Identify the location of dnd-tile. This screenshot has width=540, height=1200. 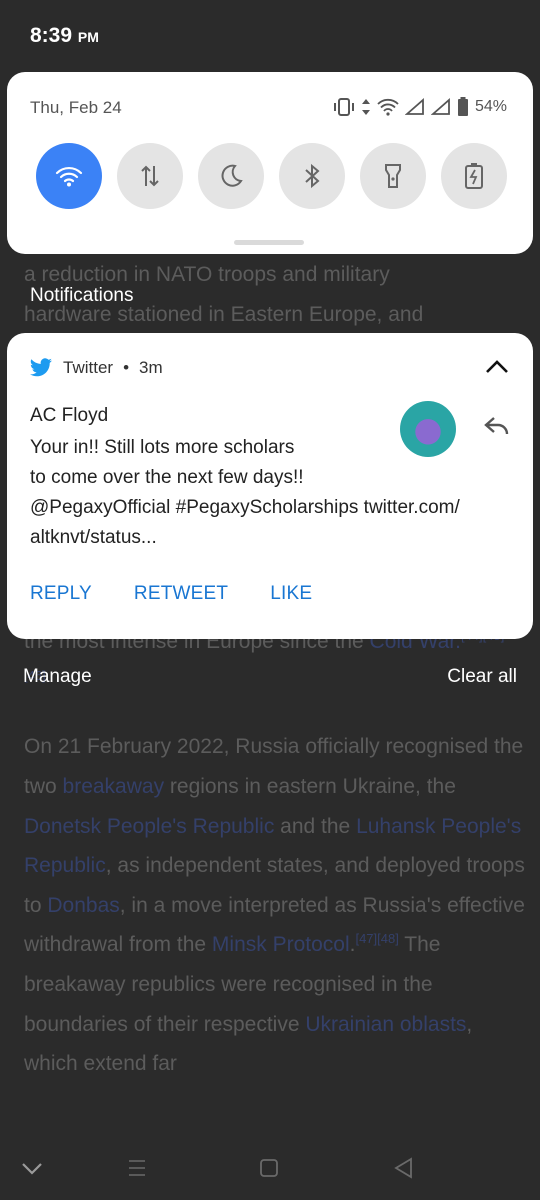
(231, 176).